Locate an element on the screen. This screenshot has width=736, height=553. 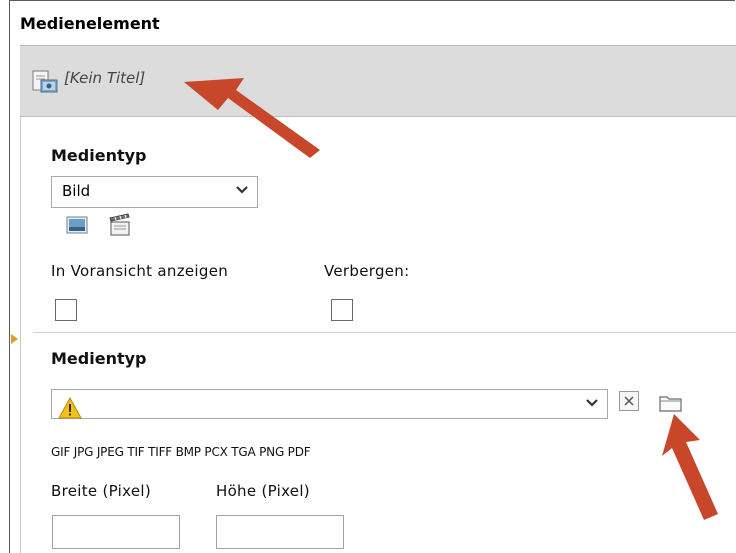
height-label: Höhe (Pixel) is located at coordinates (263, 491).